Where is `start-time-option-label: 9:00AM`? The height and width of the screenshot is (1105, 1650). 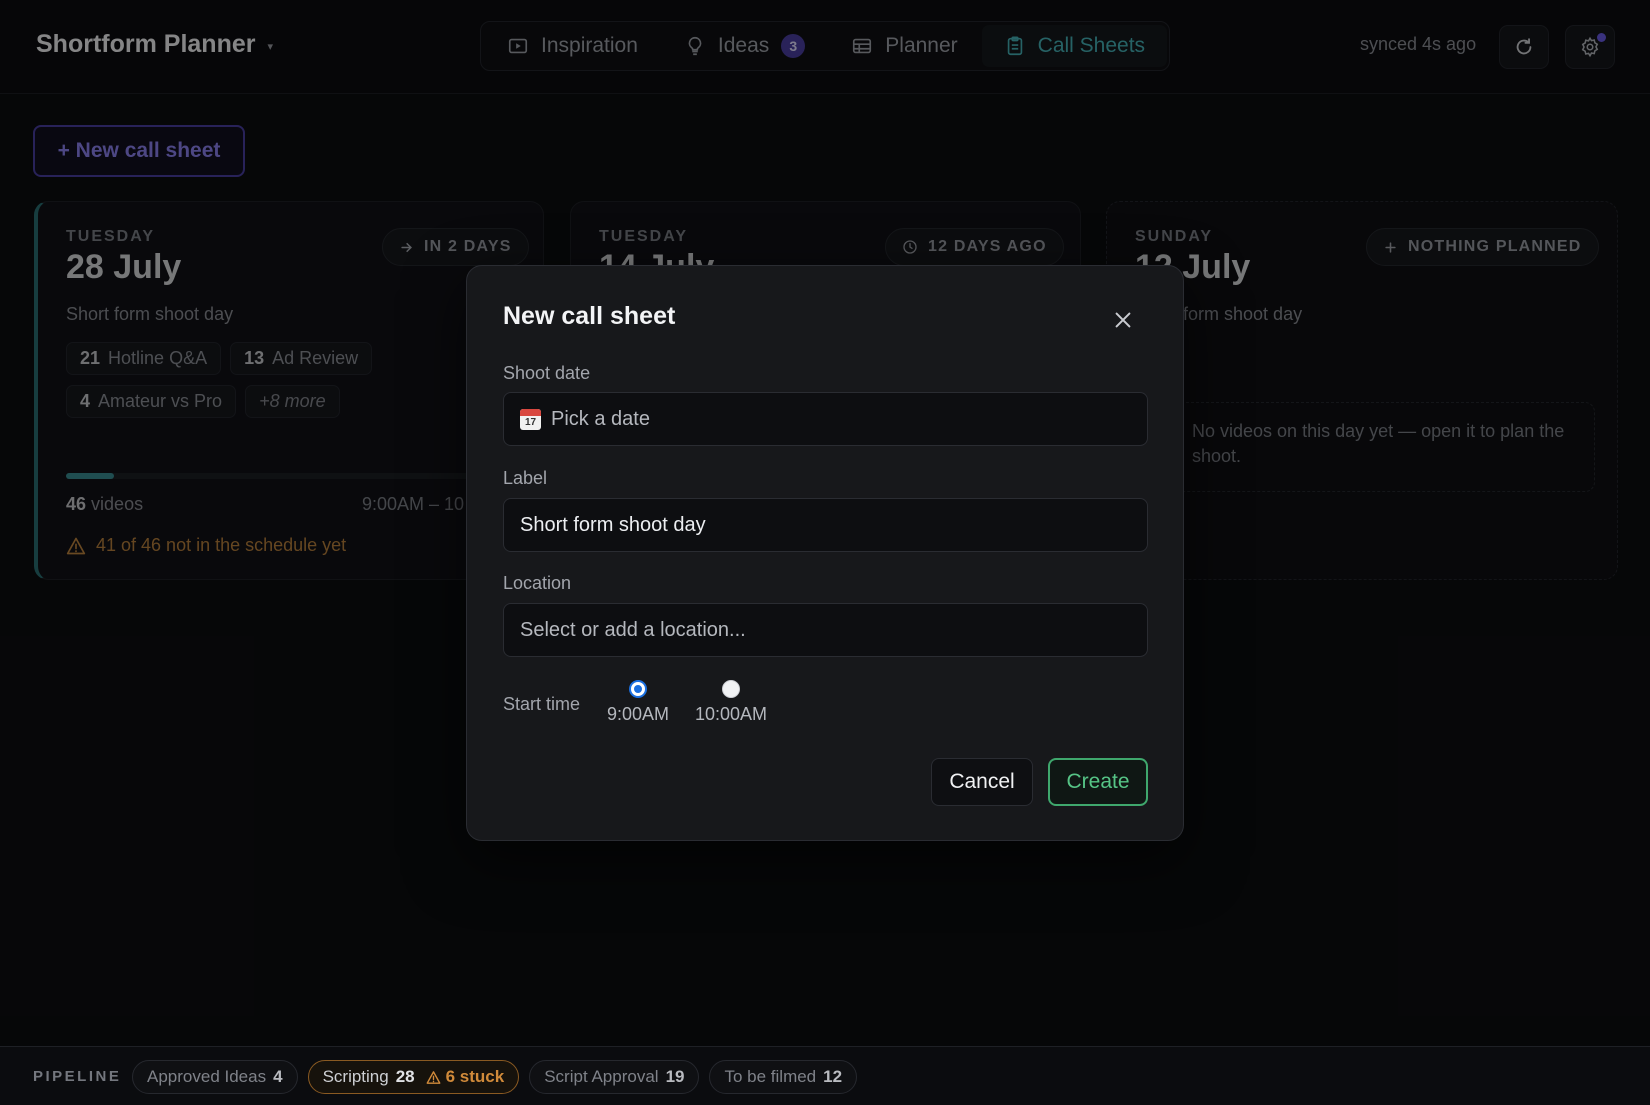 start-time-option-label: 9:00AM is located at coordinates (638, 714).